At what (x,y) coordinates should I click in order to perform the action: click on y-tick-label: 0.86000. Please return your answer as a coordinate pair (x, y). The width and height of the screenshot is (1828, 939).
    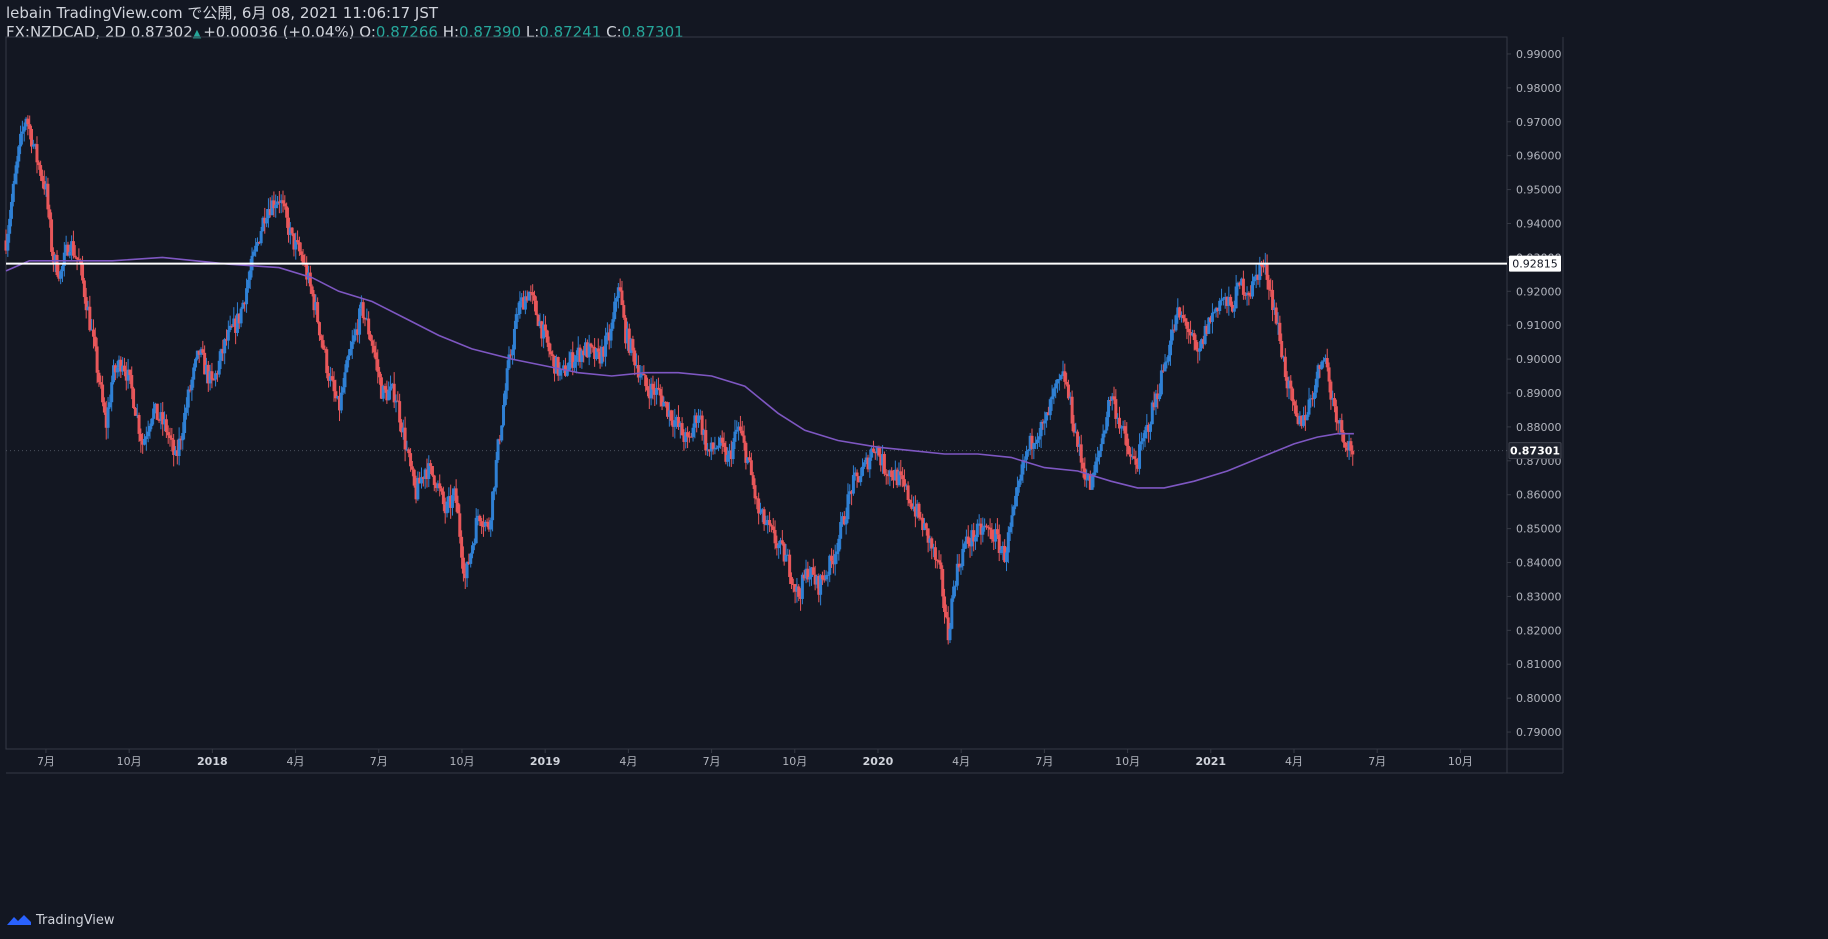
    Looking at the image, I should click on (1539, 495).